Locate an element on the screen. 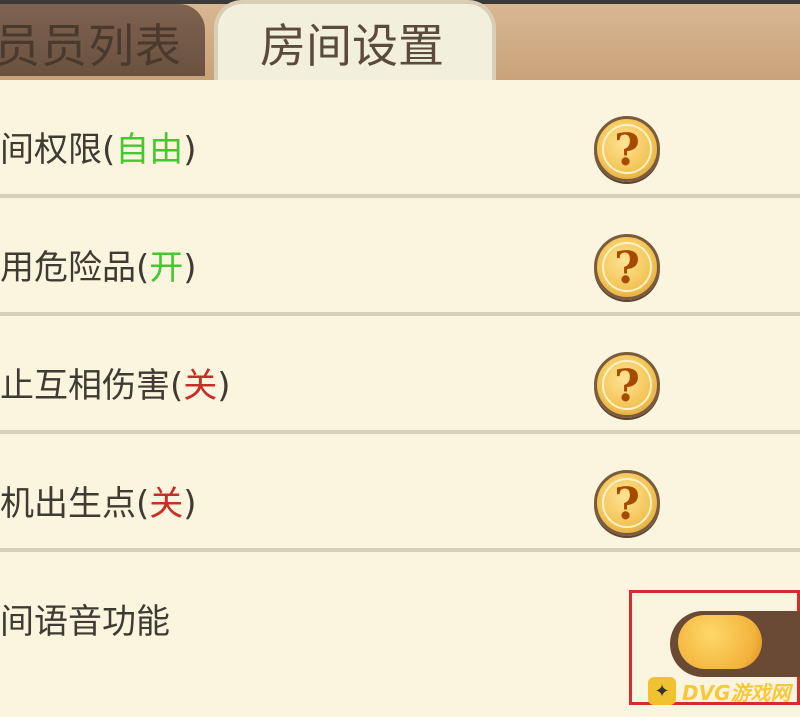 The width and height of the screenshot is (800, 717). tab-room-settings-label: 房间设置 is located at coordinates (352, 46).